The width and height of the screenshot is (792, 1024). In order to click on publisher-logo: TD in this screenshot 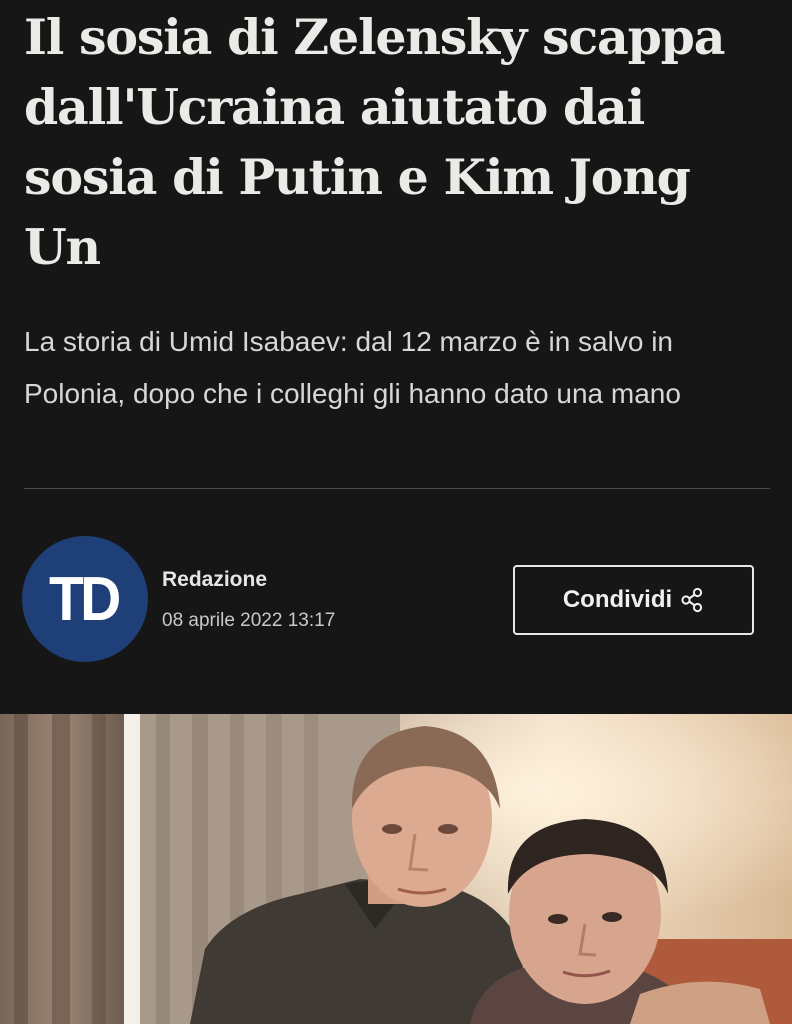, I will do `click(85, 599)`.